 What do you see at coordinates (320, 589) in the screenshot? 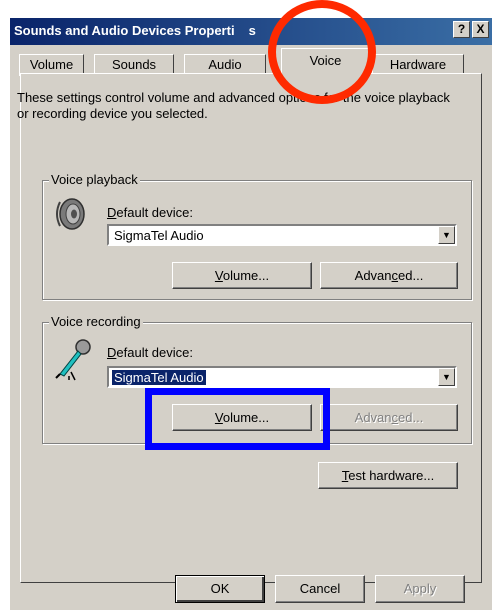
I see `cancel-button: Cancel` at bounding box center [320, 589].